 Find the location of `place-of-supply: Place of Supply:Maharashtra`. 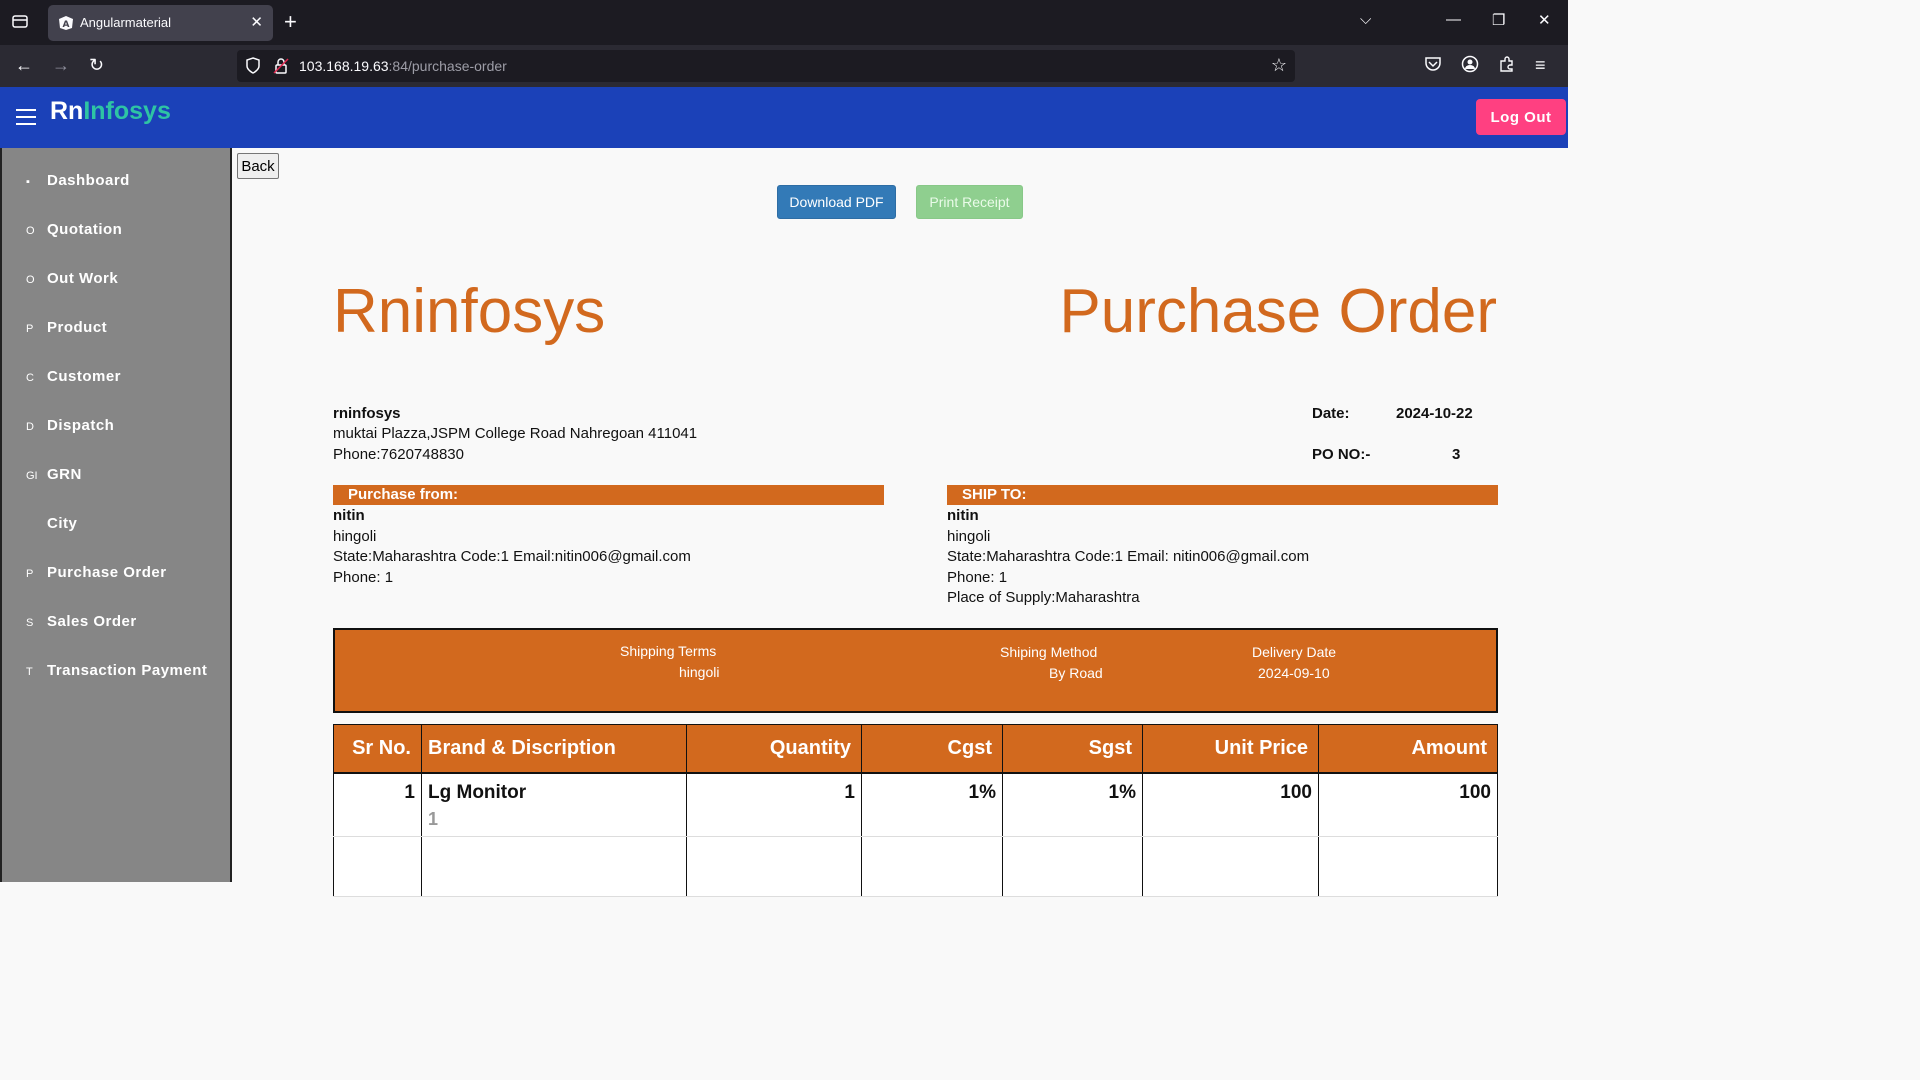

place-of-supply: Place of Supply:Maharashtra is located at coordinates (1043, 597).